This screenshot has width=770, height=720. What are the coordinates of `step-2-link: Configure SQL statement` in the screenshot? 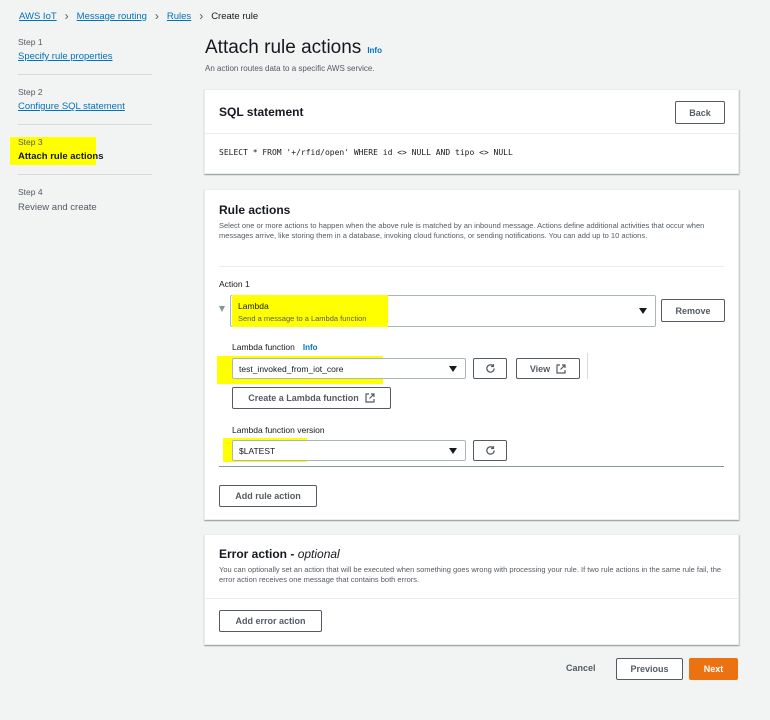 It's located at (71, 106).